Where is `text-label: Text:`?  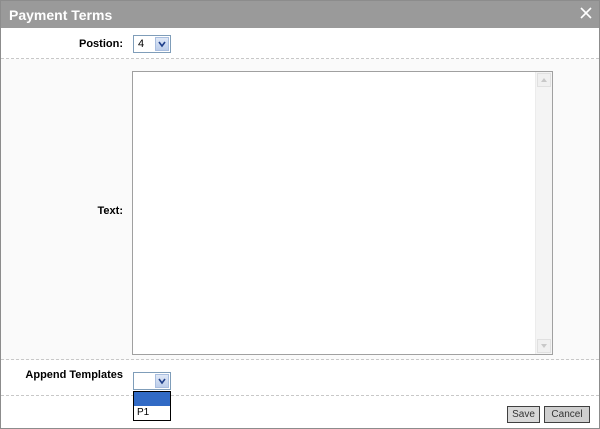 text-label: Text: is located at coordinates (110, 211).